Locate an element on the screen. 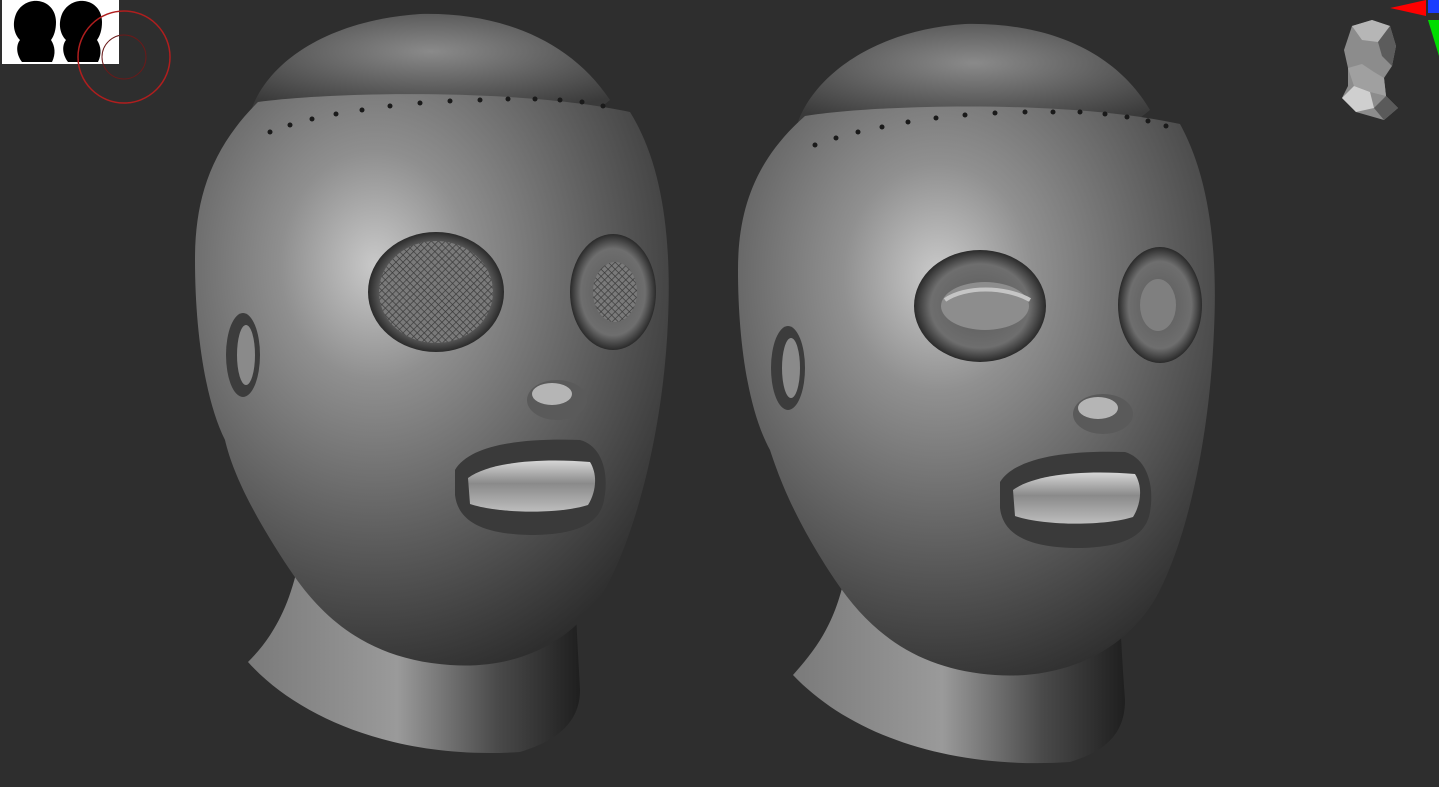 Image resolution: width=1439 pixels, height=787 pixels. x-axis-arrow is located at coordinates (1408, 8).